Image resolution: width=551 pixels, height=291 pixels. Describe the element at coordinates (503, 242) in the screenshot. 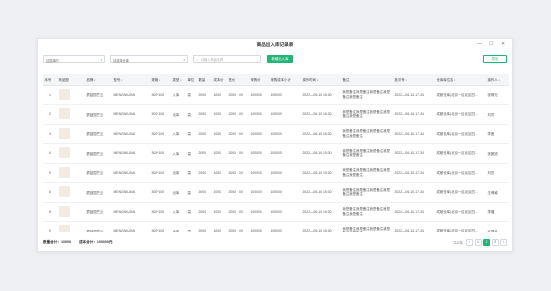

I see `next-page-button: ›` at that location.